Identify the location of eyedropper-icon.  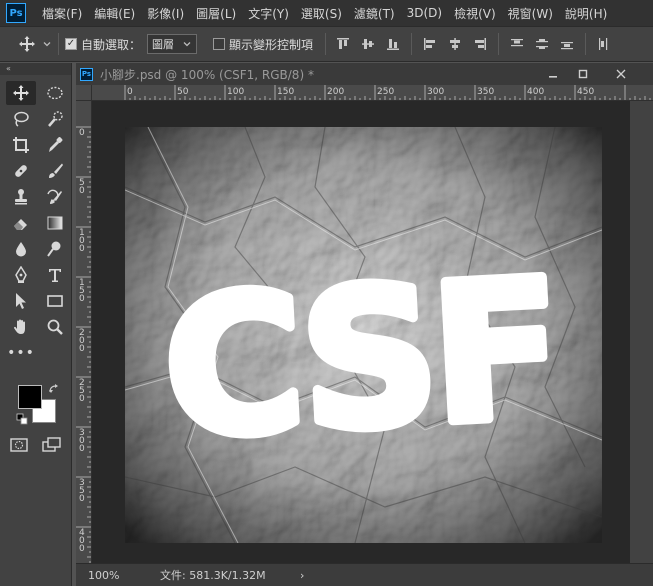
(56, 144).